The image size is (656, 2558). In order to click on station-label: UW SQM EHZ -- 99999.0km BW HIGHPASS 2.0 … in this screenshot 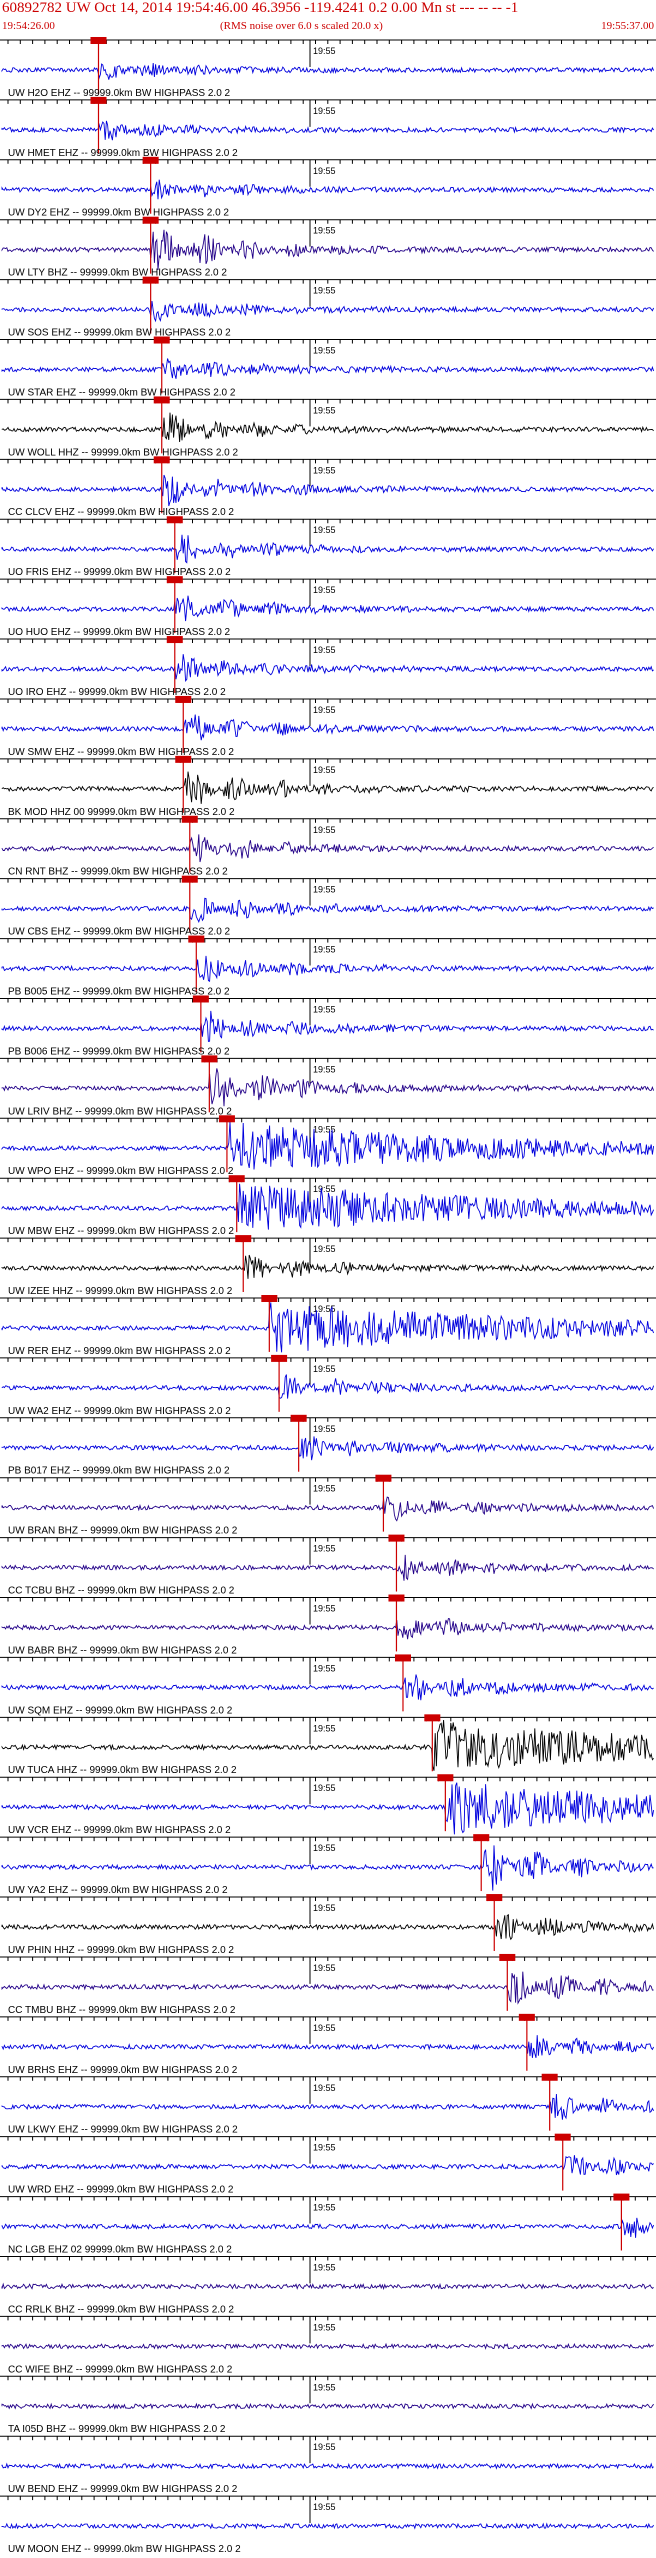, I will do `click(120, 1710)`.